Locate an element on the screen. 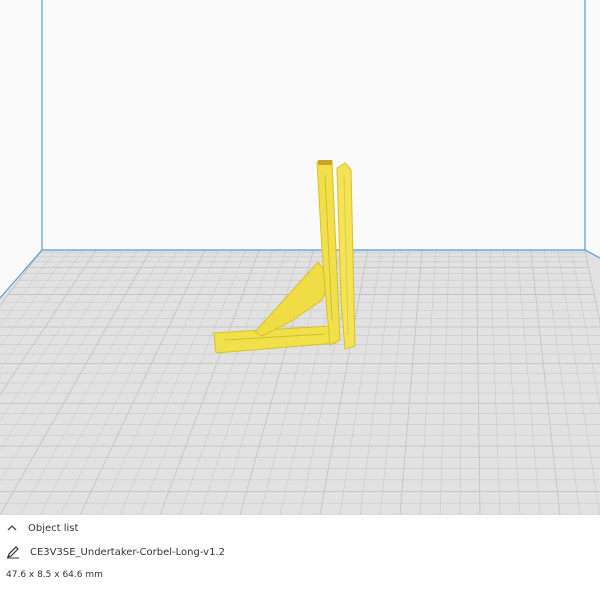  pencil-icon is located at coordinates (13, 552).